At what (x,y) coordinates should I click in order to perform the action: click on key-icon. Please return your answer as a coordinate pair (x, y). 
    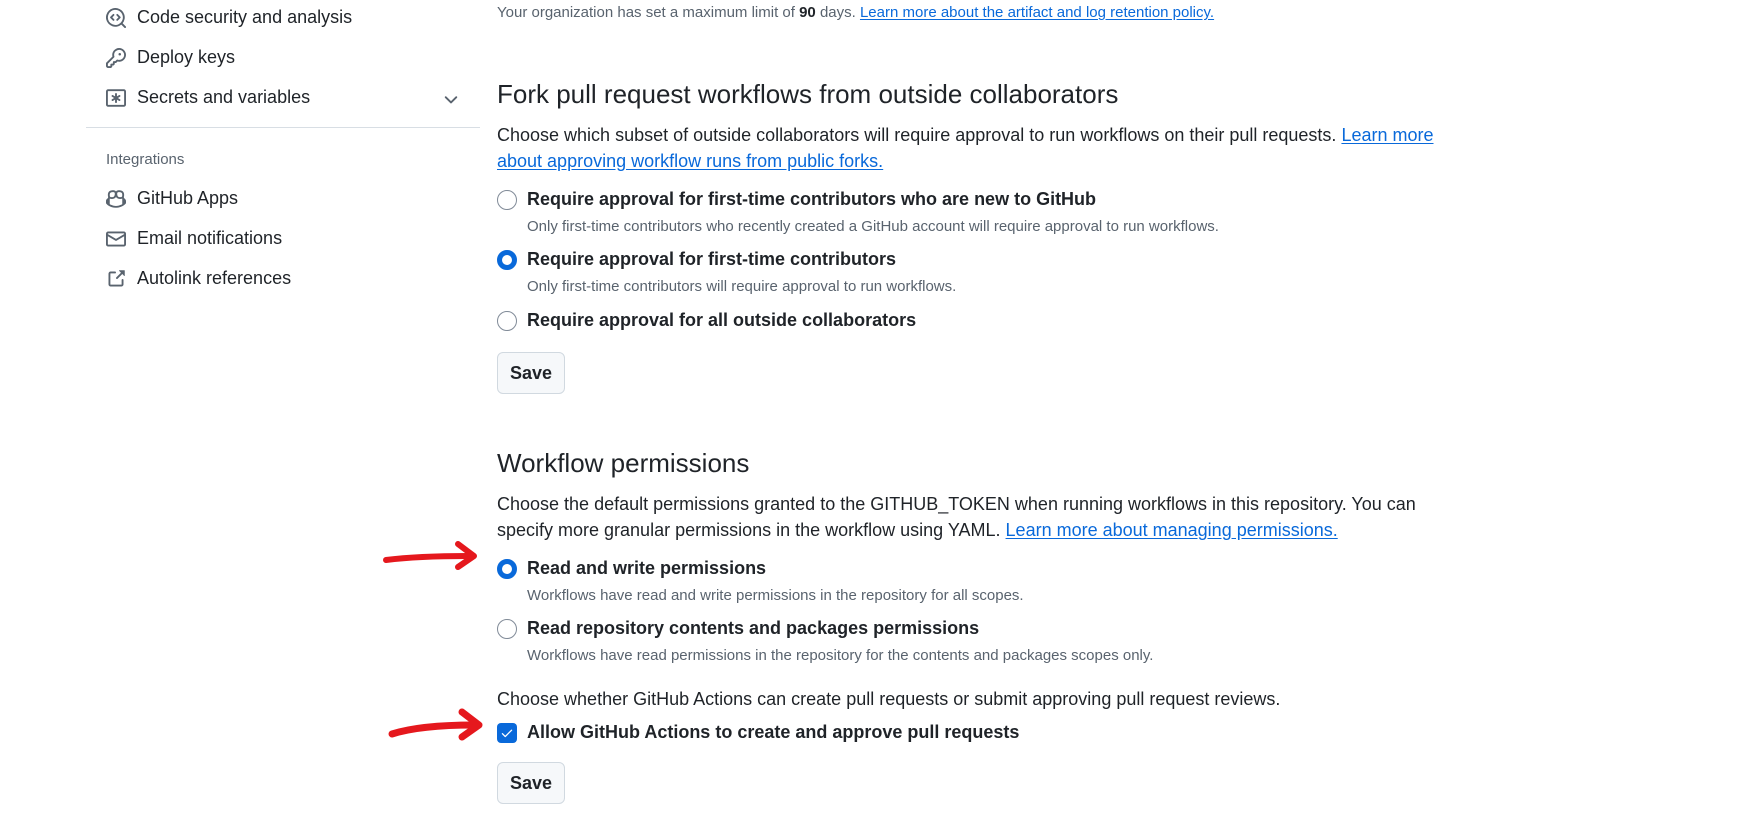
    Looking at the image, I should click on (116, 57).